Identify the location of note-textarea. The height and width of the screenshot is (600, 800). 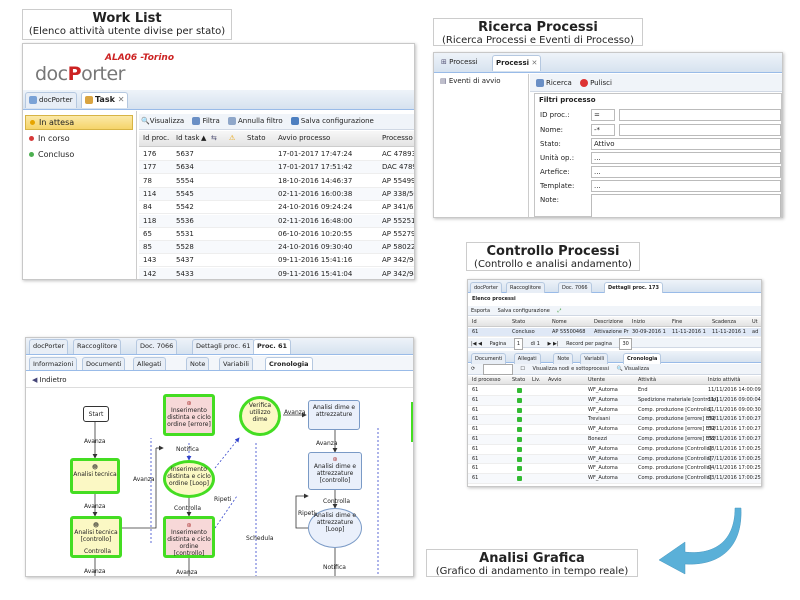
(686, 205).